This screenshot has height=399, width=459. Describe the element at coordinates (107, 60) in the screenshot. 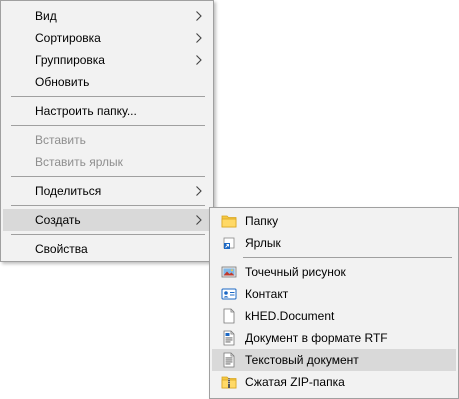

I see `menu-item-group: Группировка` at that location.